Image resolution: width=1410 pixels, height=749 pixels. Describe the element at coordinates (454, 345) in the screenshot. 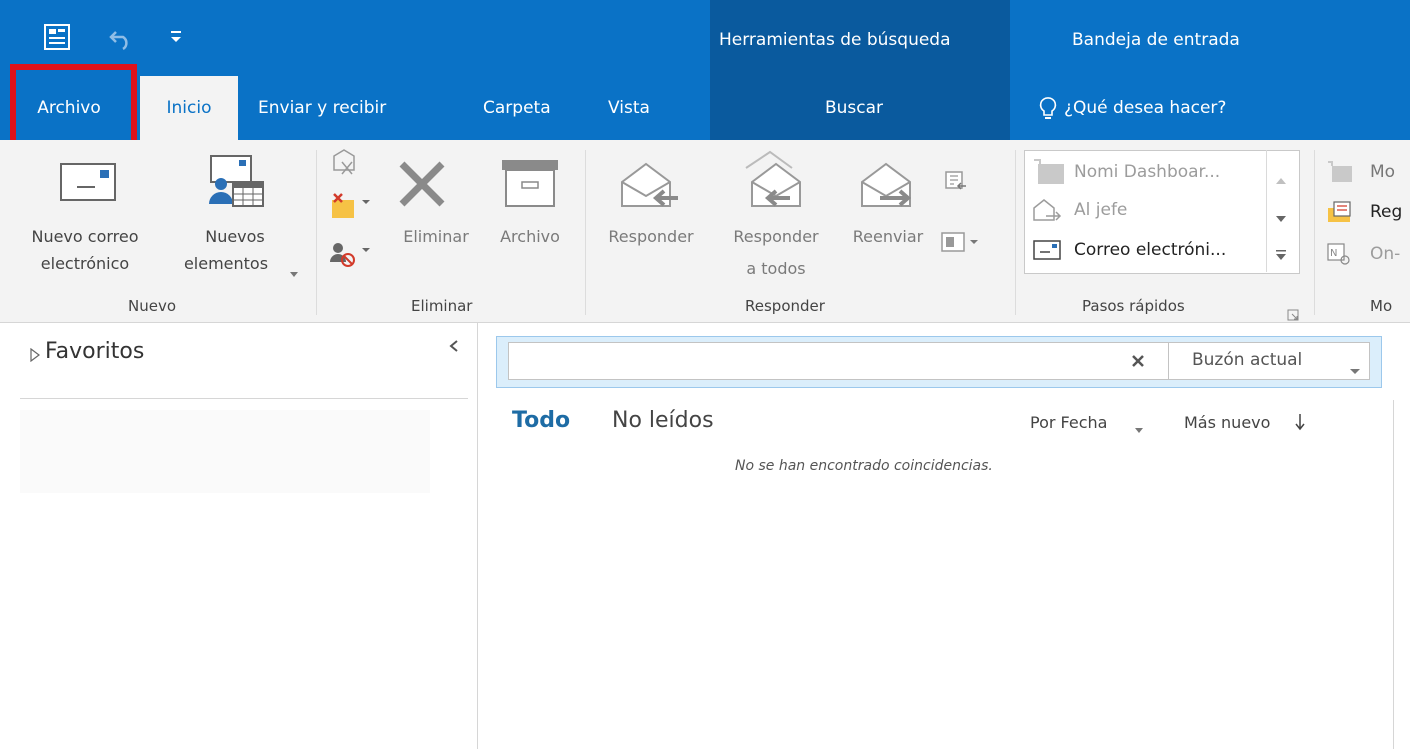

I see `collapse-pane-icon` at that location.